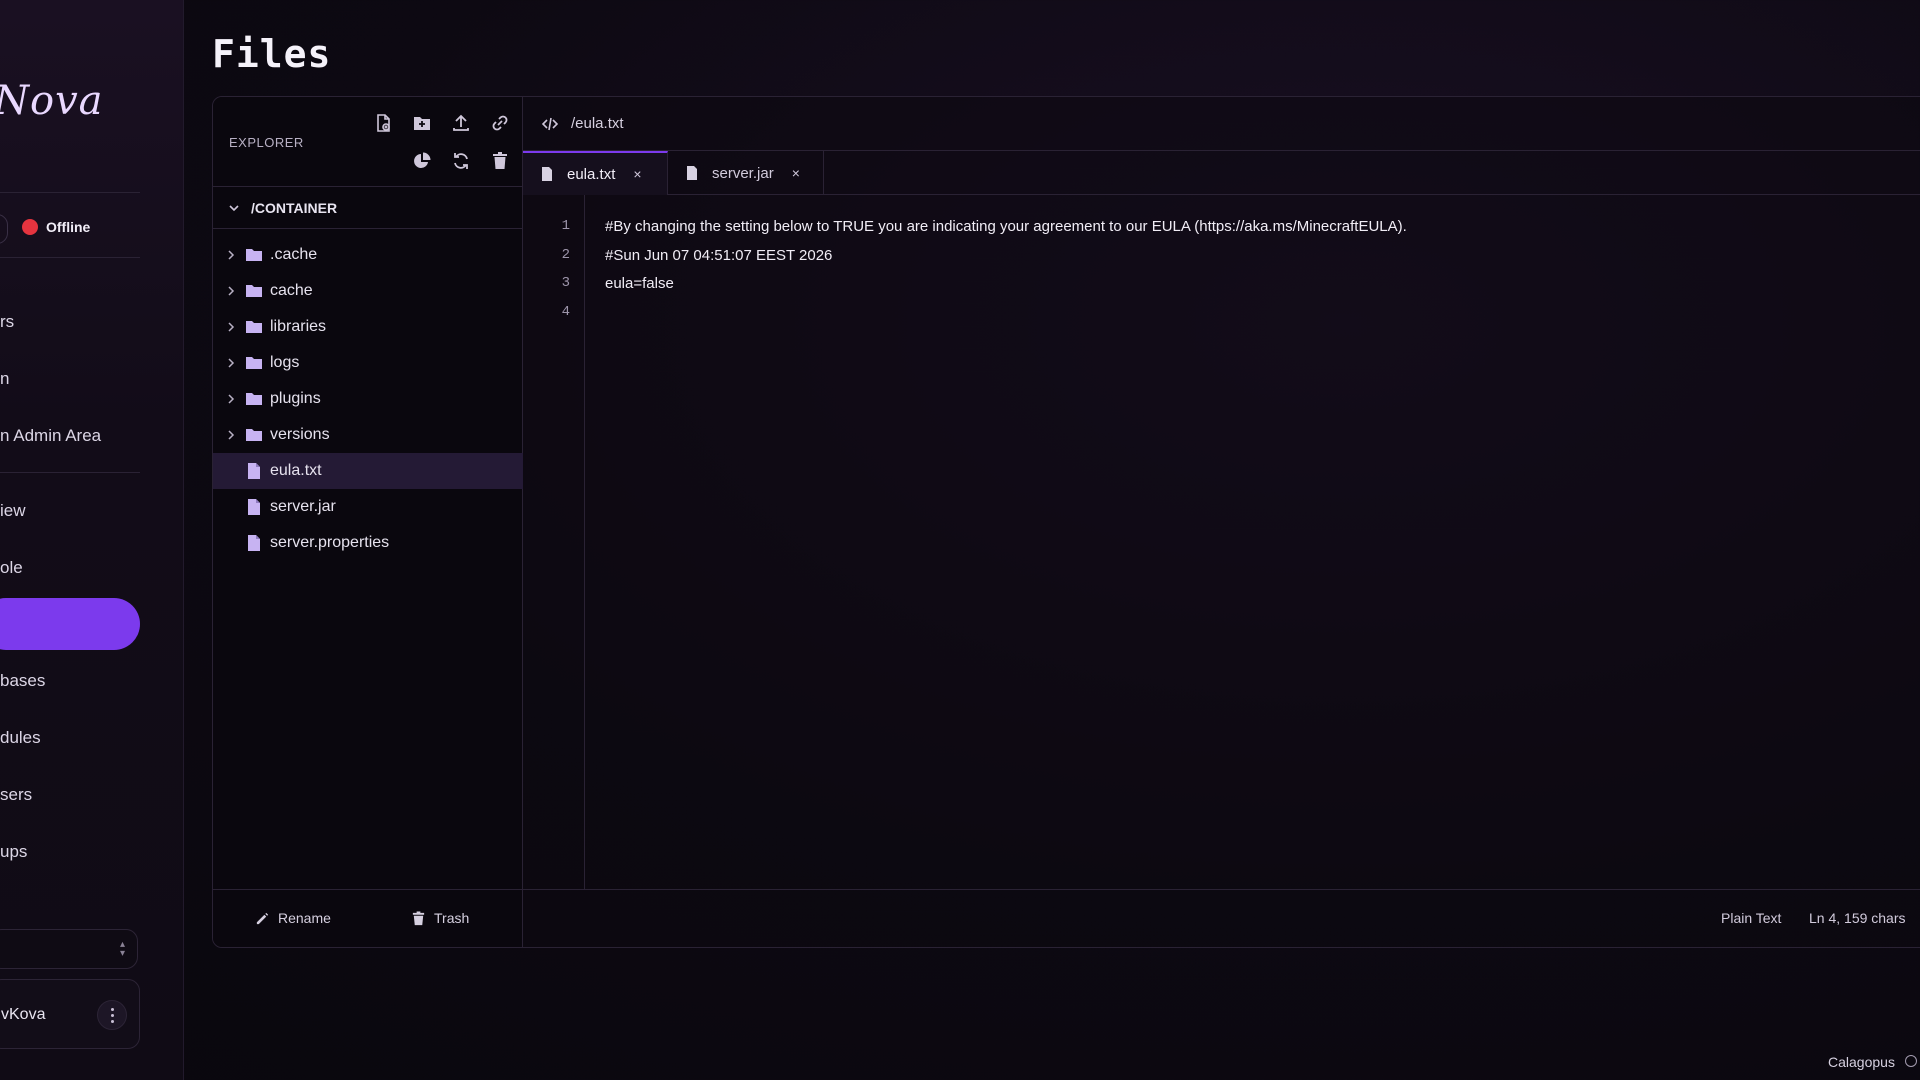 The height and width of the screenshot is (1080, 1920). Describe the element at coordinates (368, 435) in the screenshot. I see `folder-row: versions` at that location.